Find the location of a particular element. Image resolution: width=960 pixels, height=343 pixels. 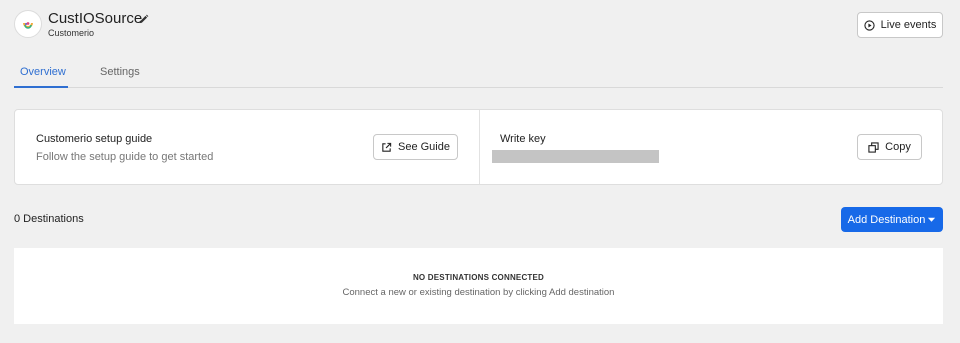

live-events-button: Live events is located at coordinates (900, 25).